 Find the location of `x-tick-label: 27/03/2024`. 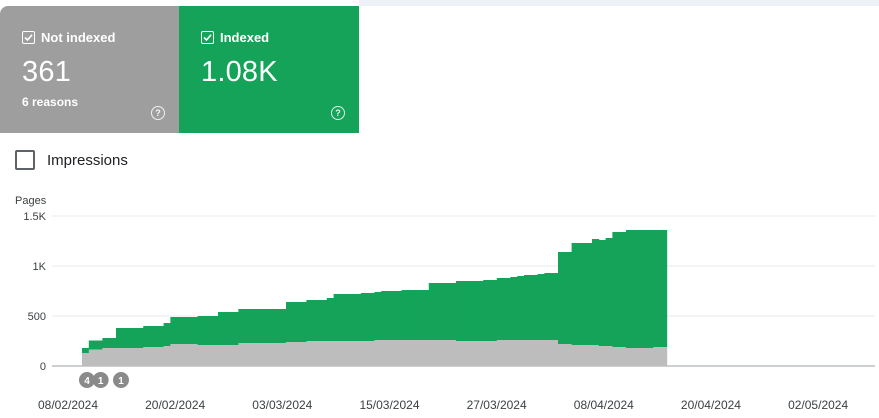

x-tick-label: 27/03/2024 is located at coordinates (497, 405).